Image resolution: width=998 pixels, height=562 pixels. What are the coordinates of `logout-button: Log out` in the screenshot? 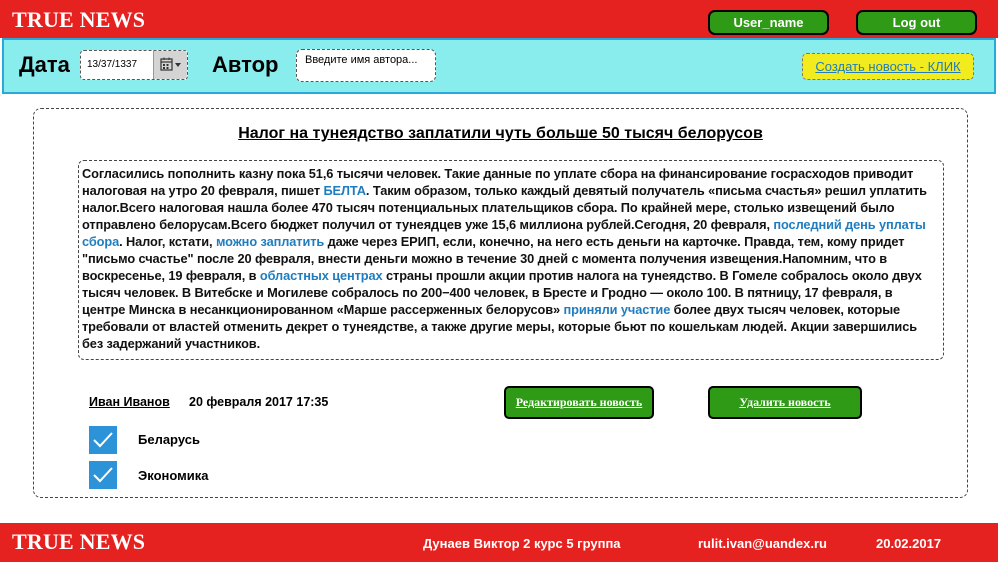 It's located at (916, 22).